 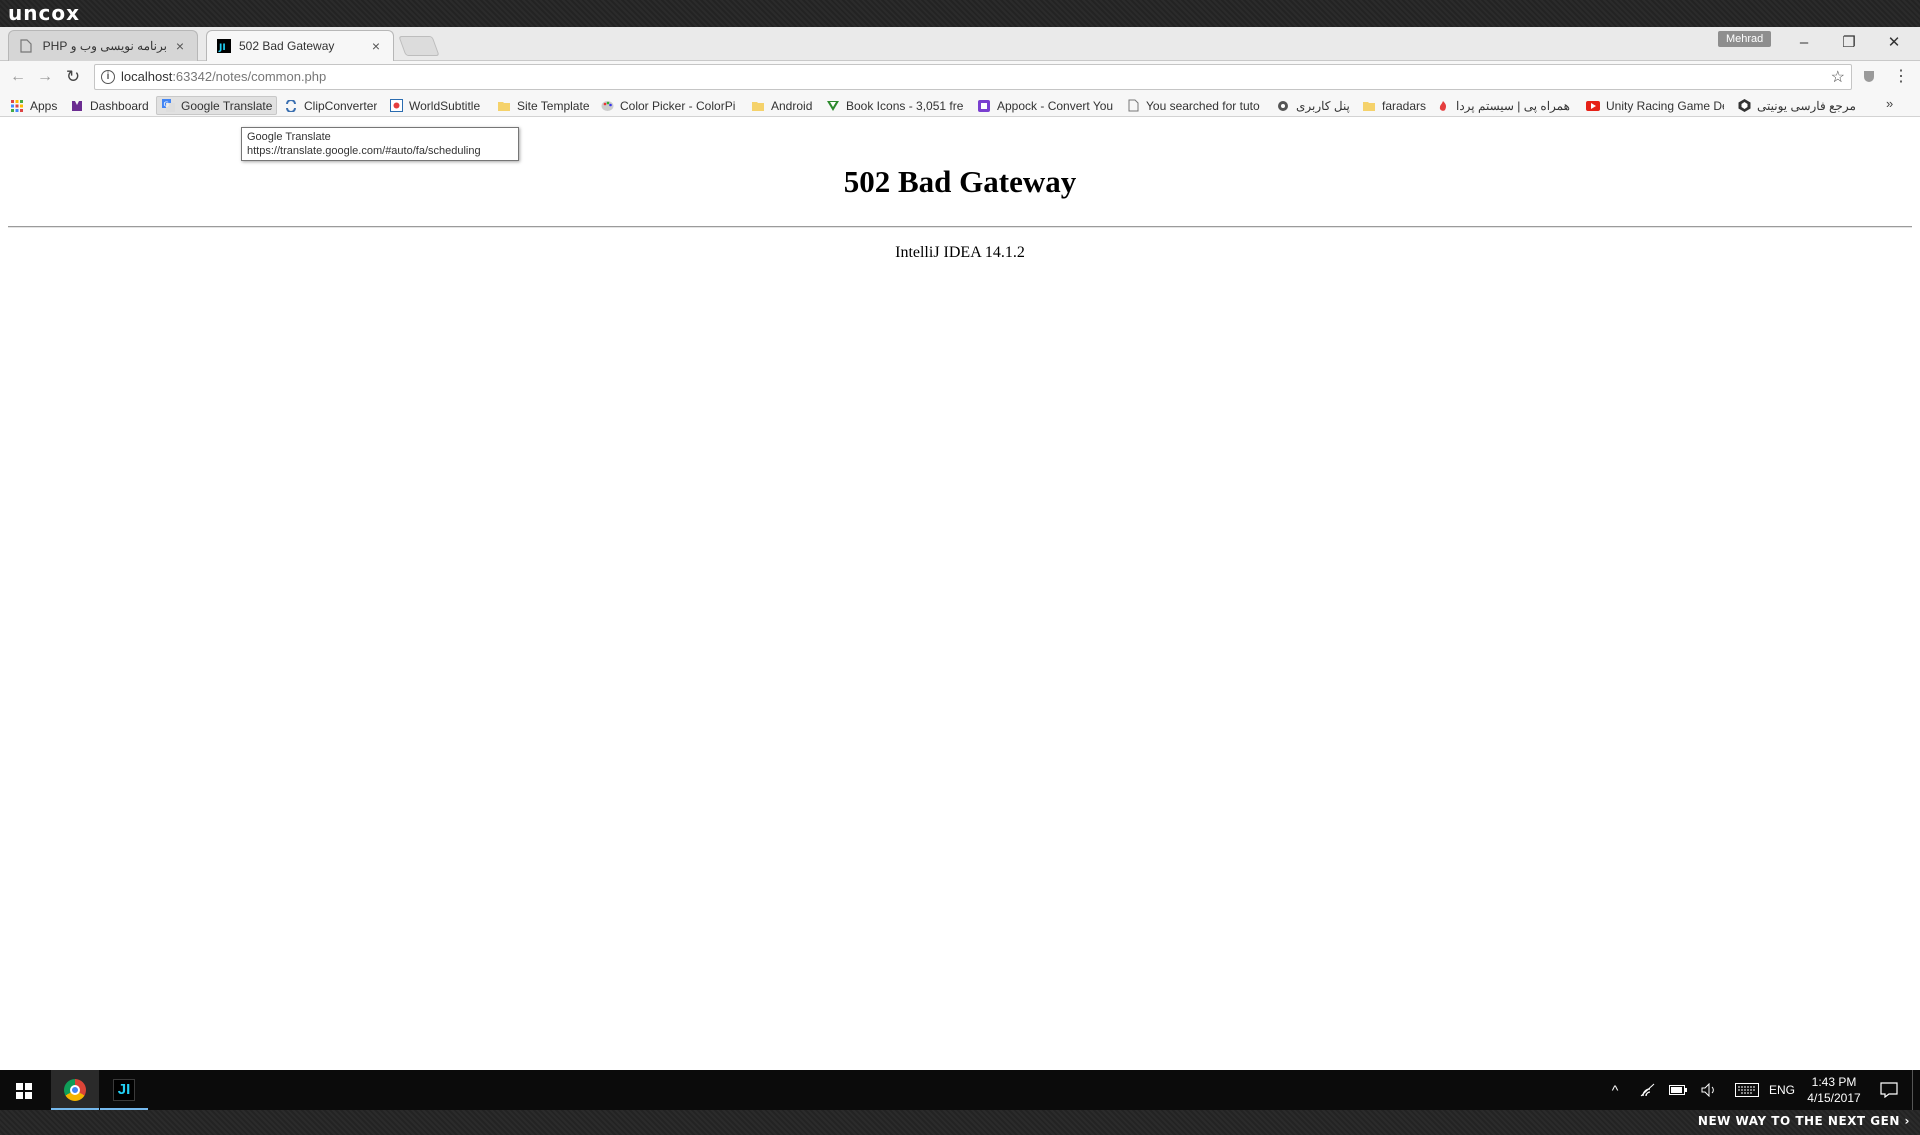 What do you see at coordinates (1055, 105) in the screenshot?
I see `bookmark-label: Appock - Convert You` at bounding box center [1055, 105].